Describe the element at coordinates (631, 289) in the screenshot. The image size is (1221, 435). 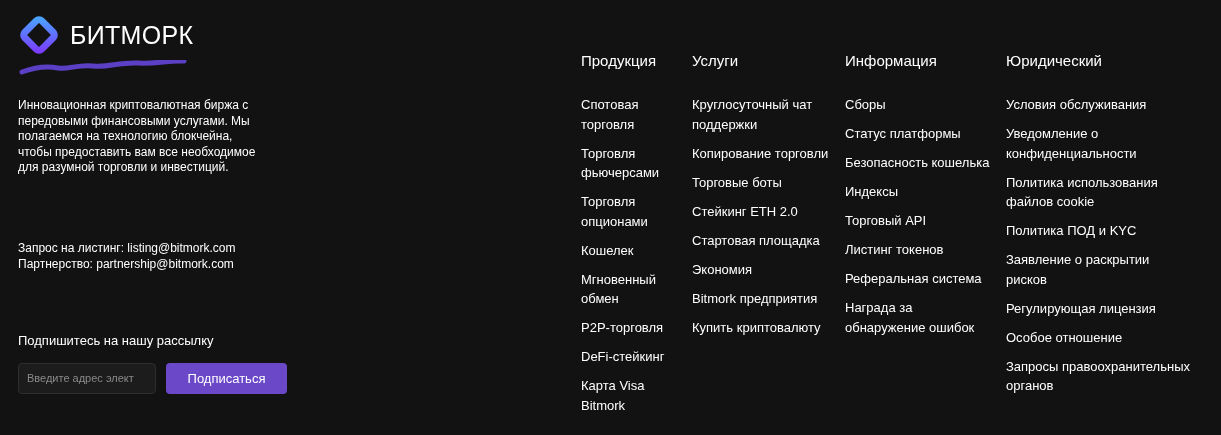
I see `footer-link: Мгновенный обмен` at that location.